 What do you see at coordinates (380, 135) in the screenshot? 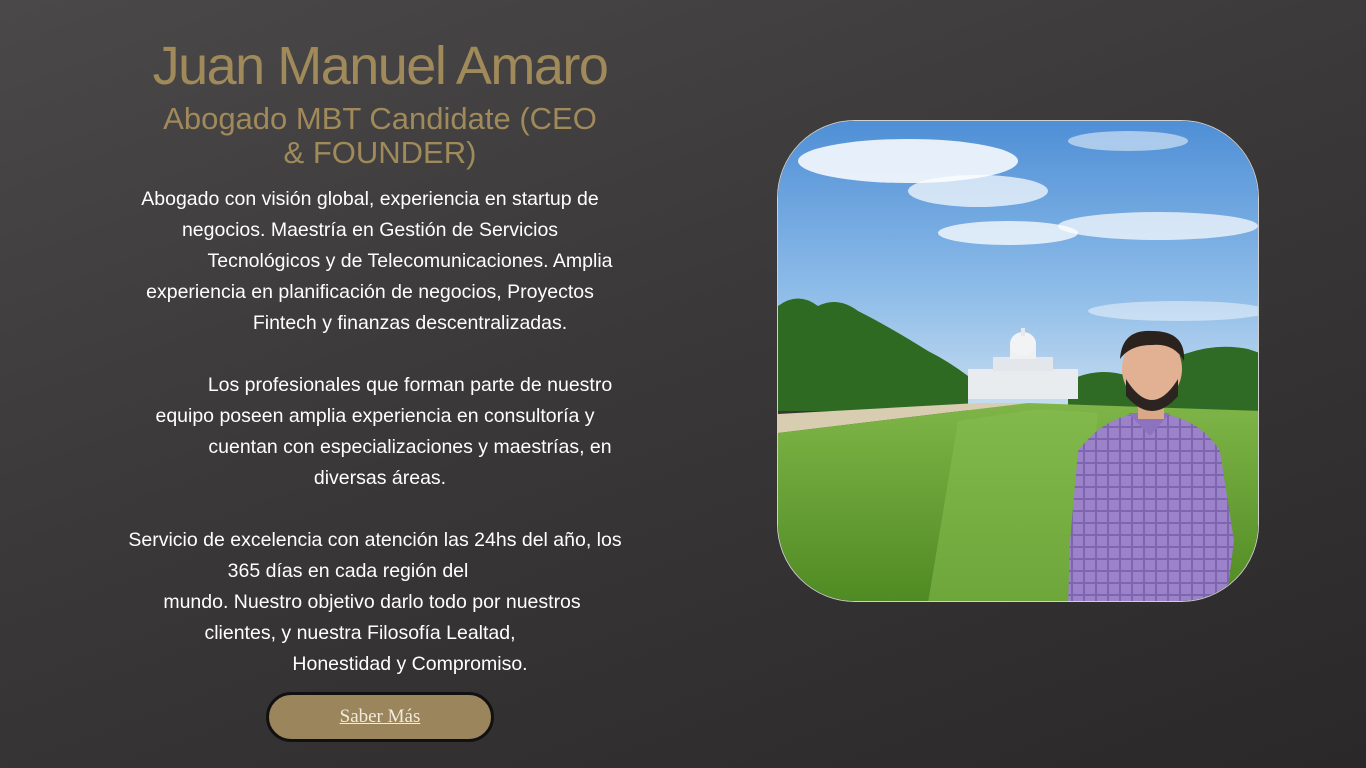
I see `person-title: Abogado MBT Candidate (CEO & FOUNDER)` at bounding box center [380, 135].